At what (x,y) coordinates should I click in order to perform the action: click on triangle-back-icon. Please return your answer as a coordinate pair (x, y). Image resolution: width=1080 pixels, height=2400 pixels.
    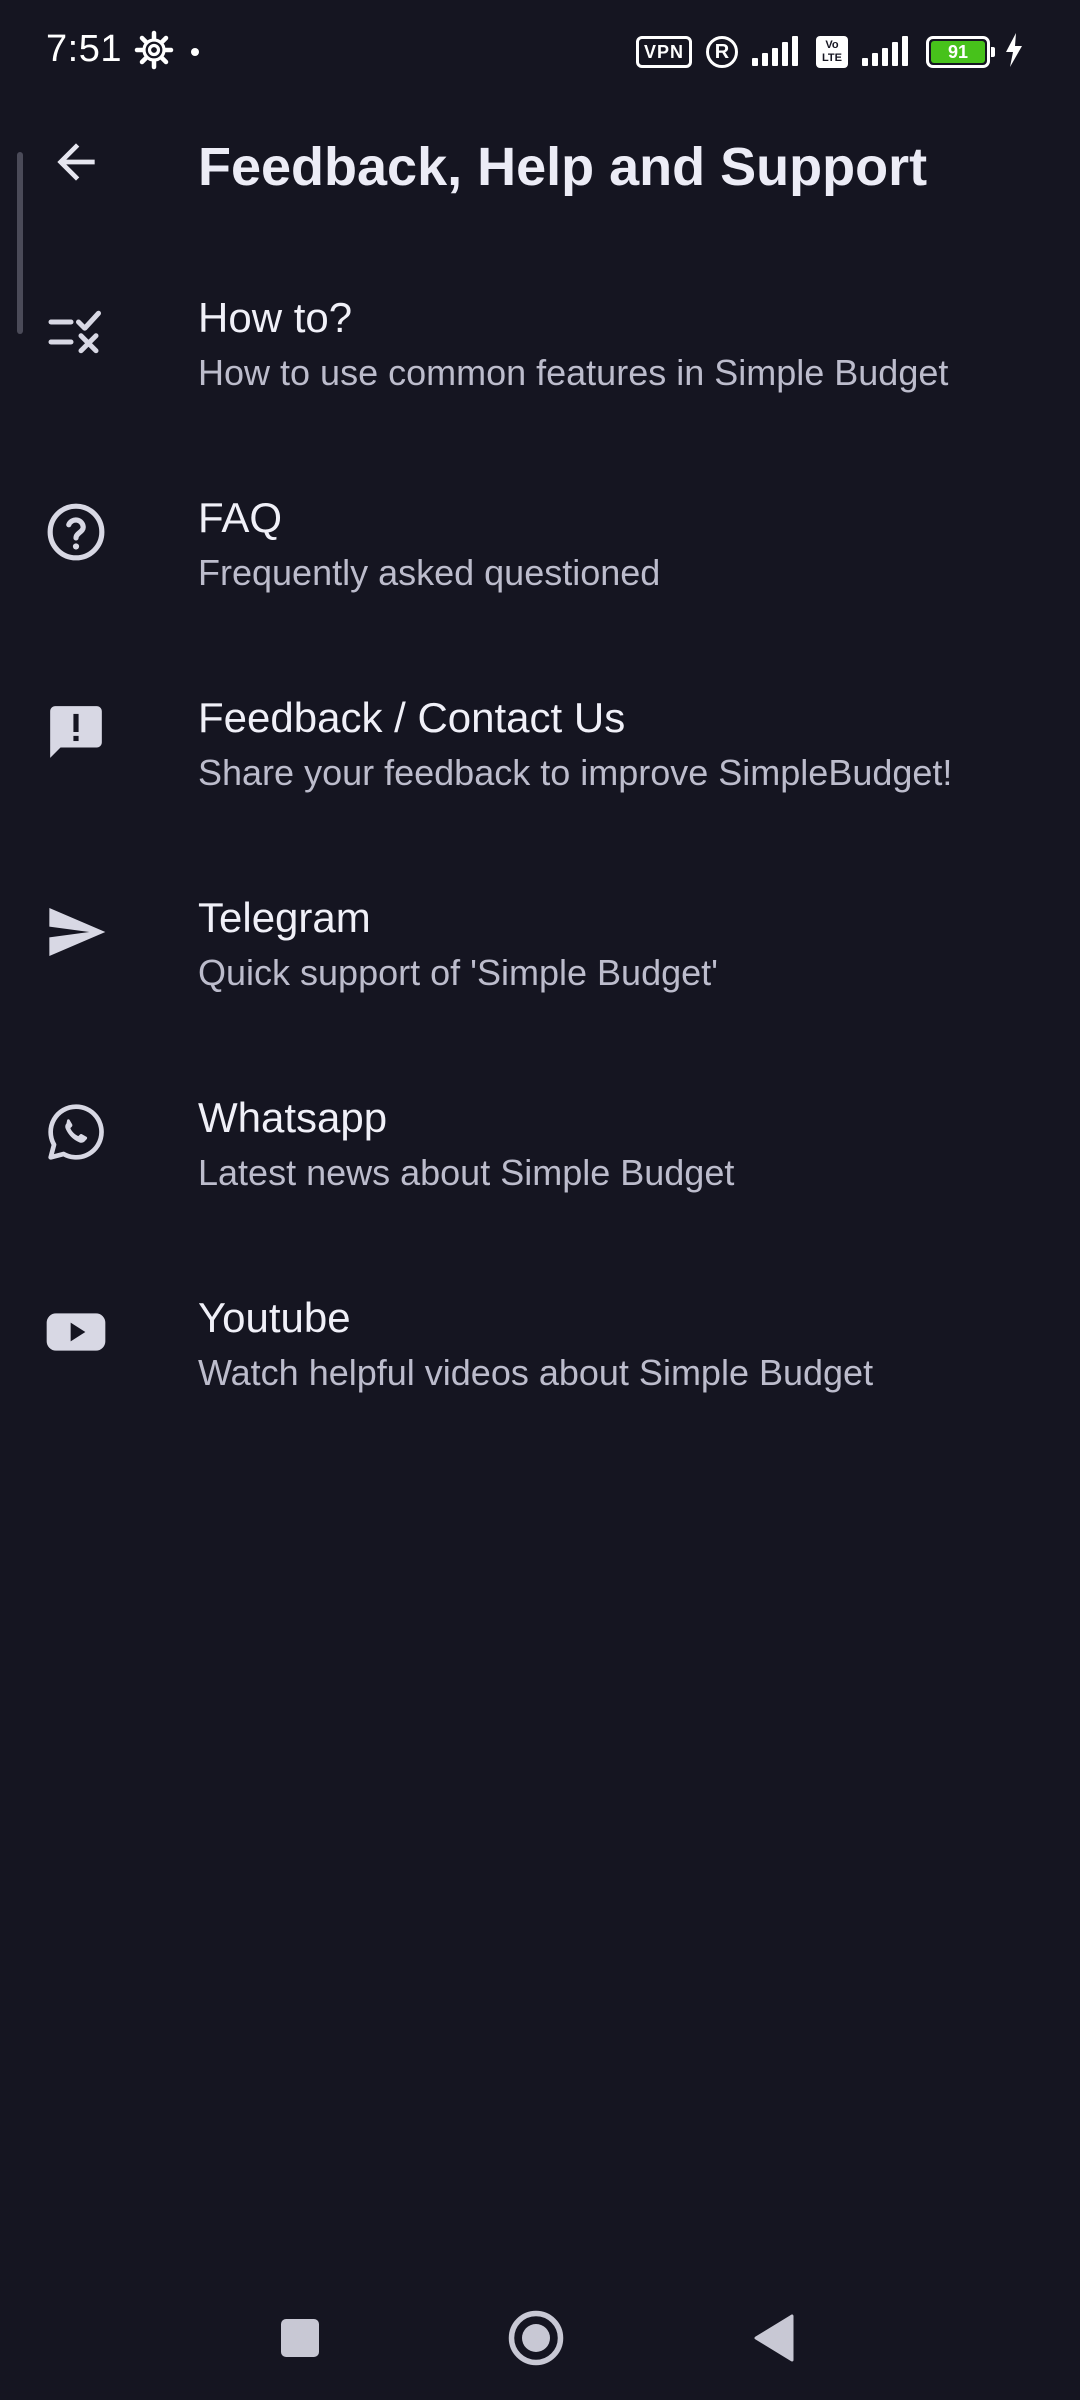
    Looking at the image, I should click on (774, 2338).